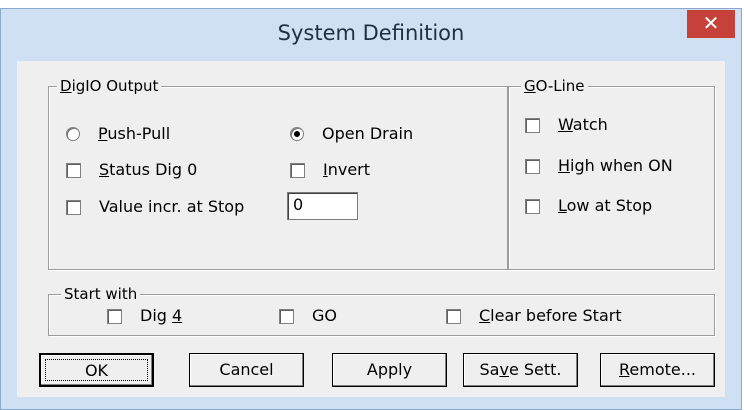 Image resolution: width=744 pixels, height=410 pixels. I want to click on open-drain-radio: Open Drain, so click(351, 134).